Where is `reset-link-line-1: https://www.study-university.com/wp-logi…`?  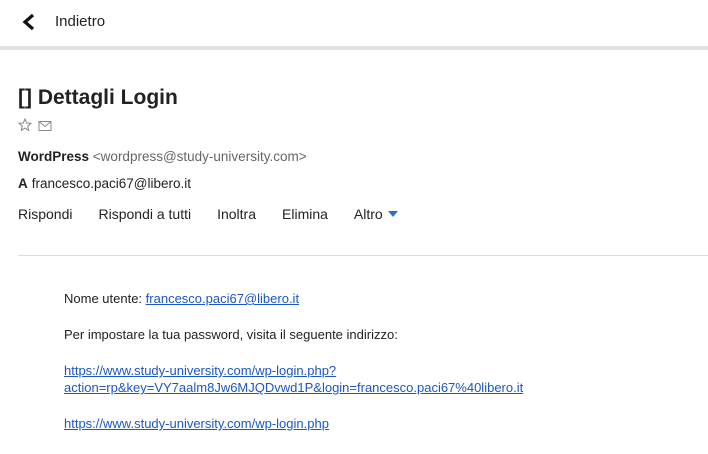
reset-link-line-1: https://www.study-university.com/wp-logi… is located at coordinates (200, 370).